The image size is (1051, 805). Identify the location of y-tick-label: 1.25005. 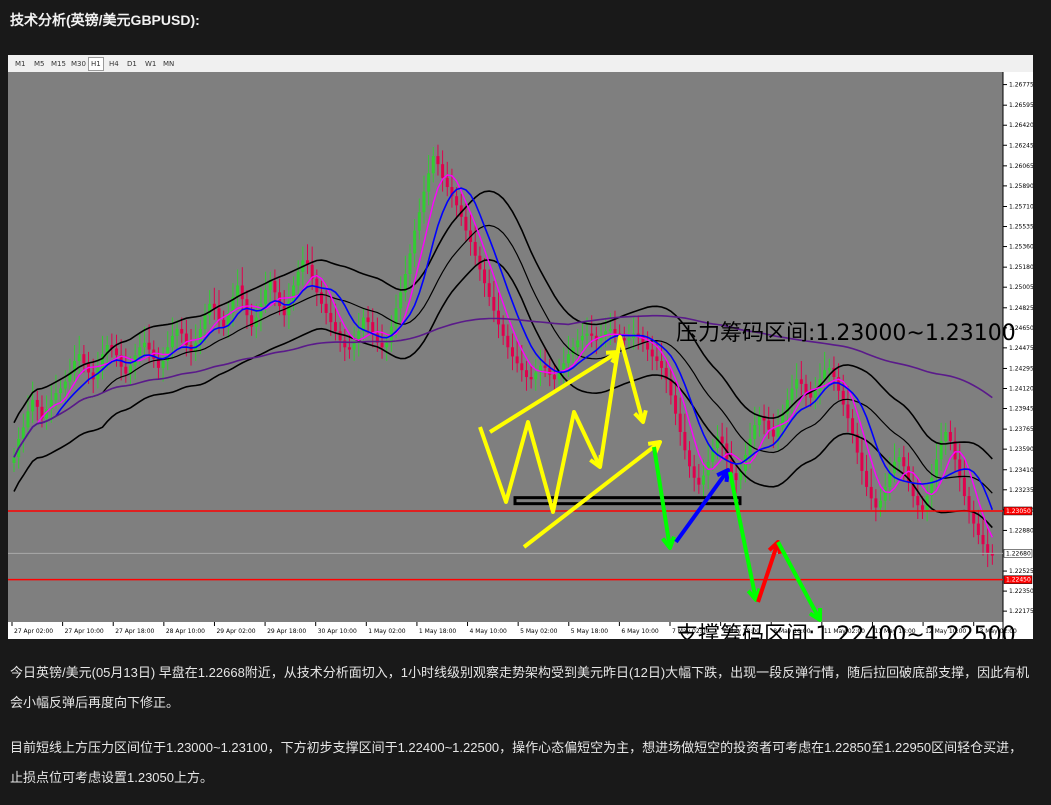
(1021, 287).